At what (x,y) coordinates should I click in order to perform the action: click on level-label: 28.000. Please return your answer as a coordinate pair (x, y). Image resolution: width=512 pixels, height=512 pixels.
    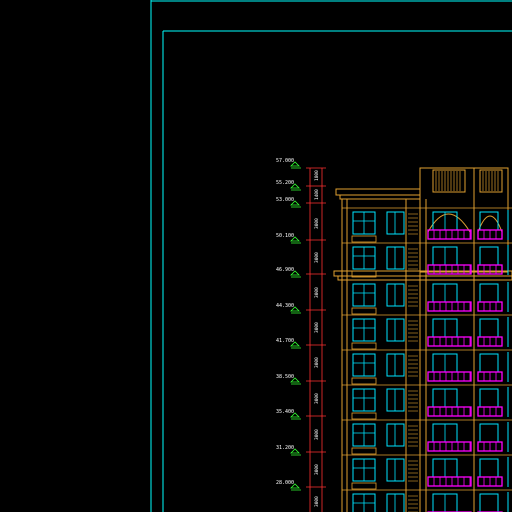
    Looking at the image, I should click on (285, 483).